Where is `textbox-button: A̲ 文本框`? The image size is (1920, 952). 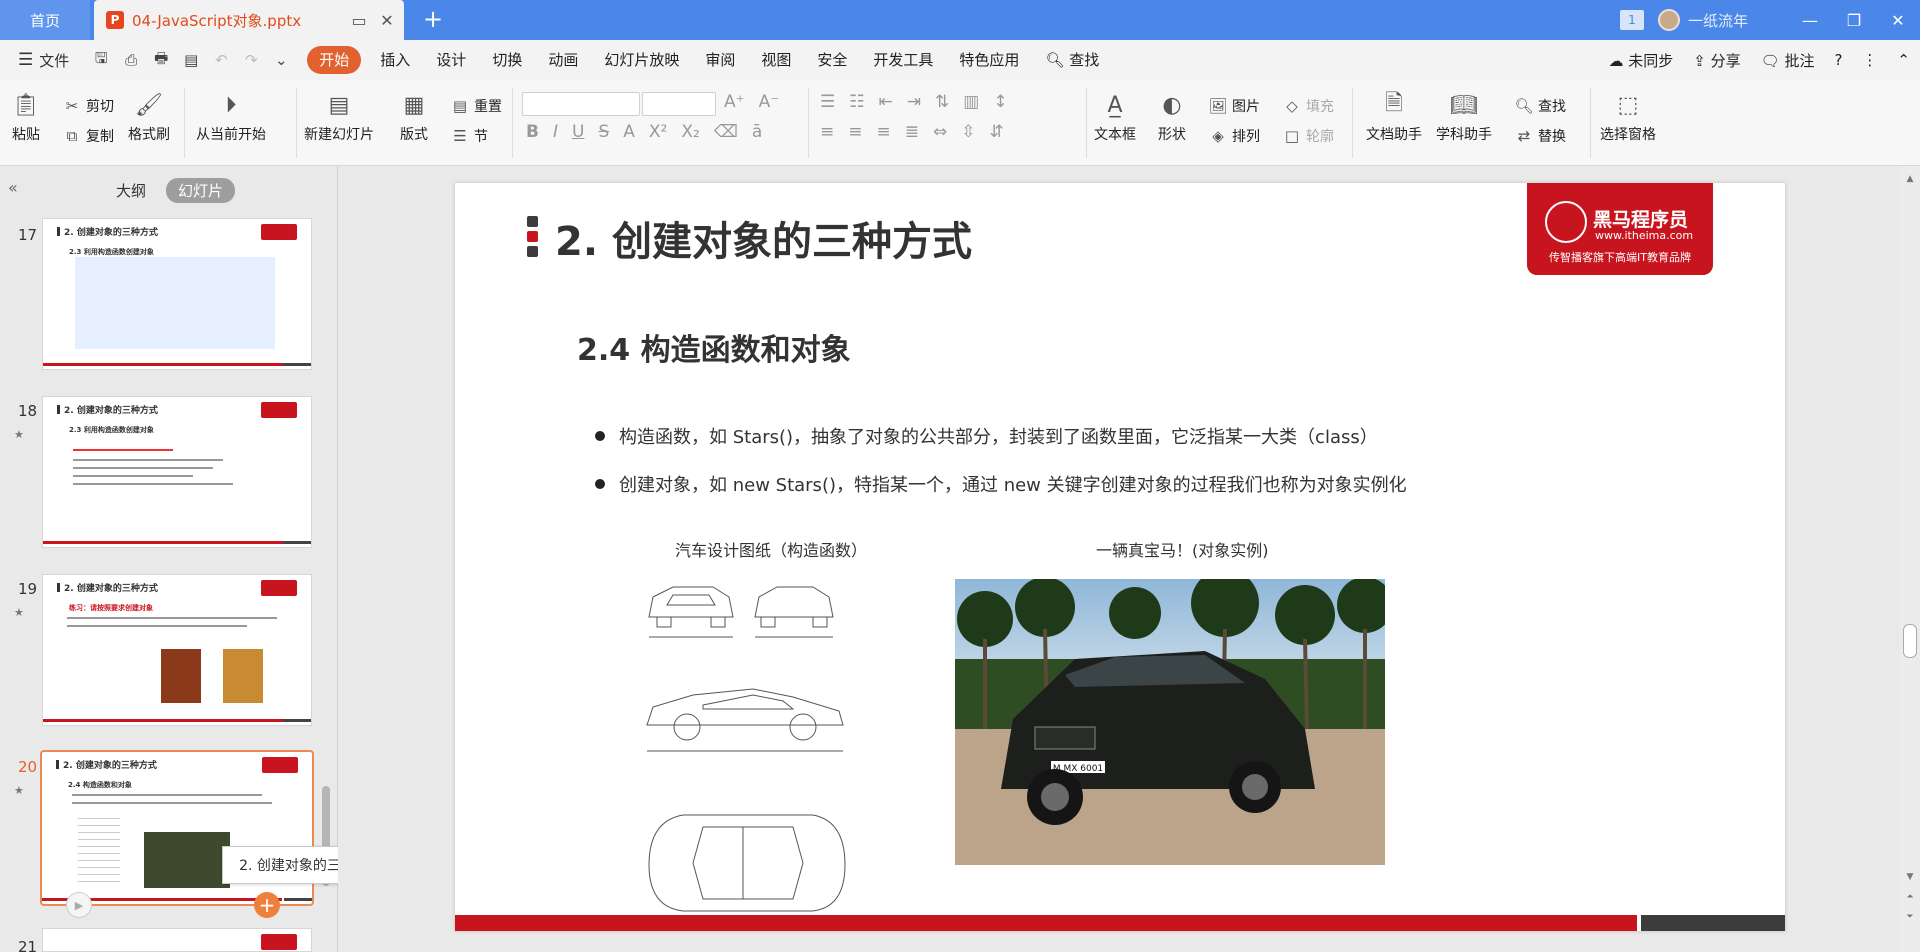 textbox-button: A̲ 文本框 is located at coordinates (1115, 117).